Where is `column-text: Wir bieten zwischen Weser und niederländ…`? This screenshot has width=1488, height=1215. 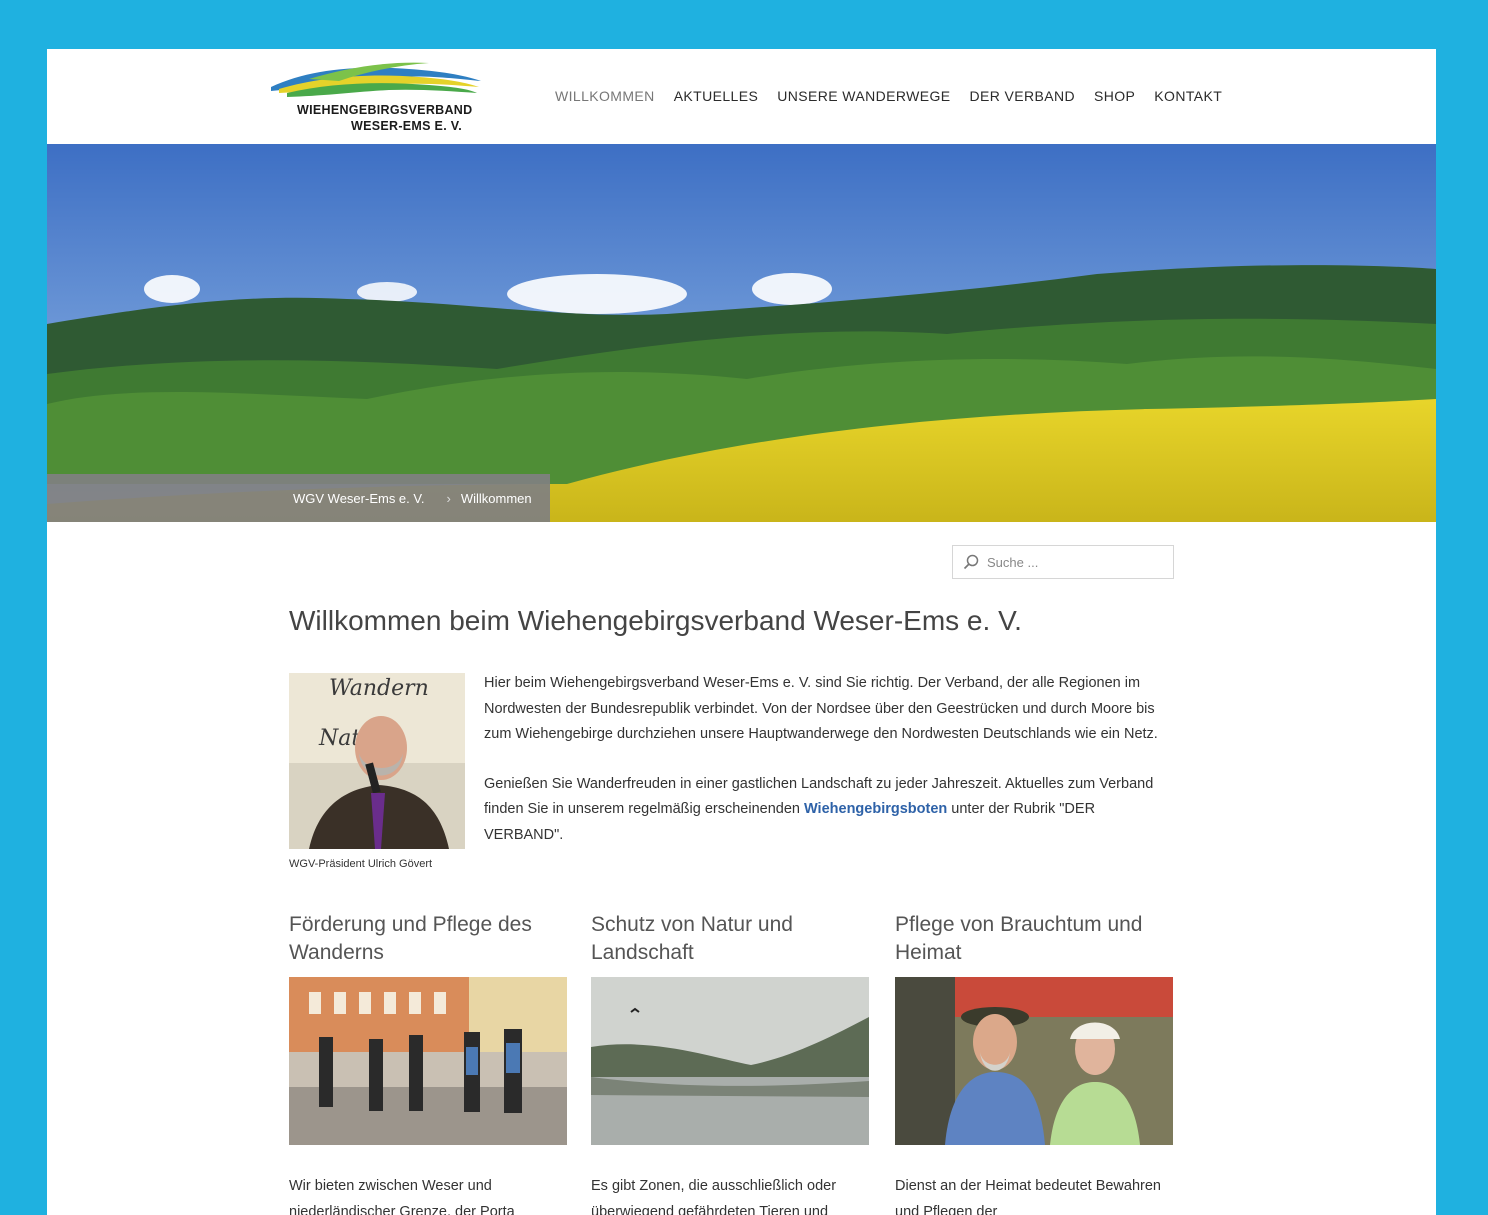 column-text: Wir bieten zwischen Weser und niederländ… is located at coordinates (402, 1196).